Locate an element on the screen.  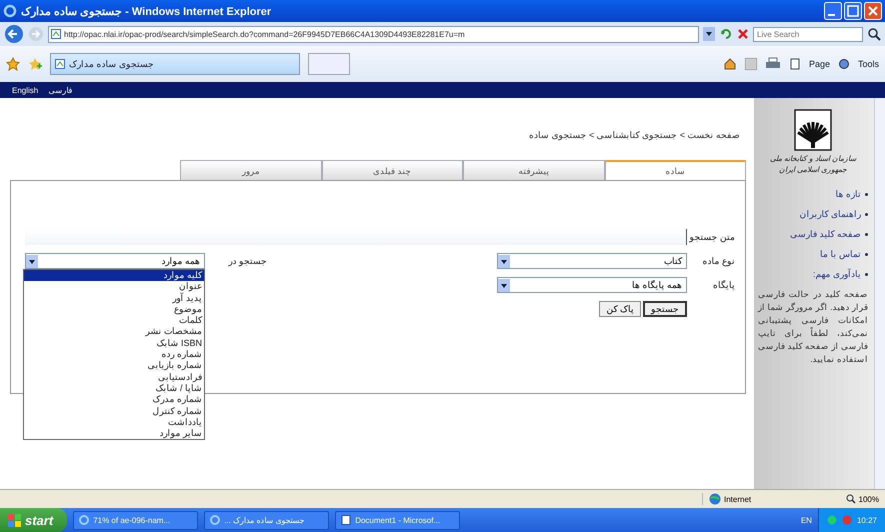
search-tab: پیشرفته is located at coordinates (533, 170).